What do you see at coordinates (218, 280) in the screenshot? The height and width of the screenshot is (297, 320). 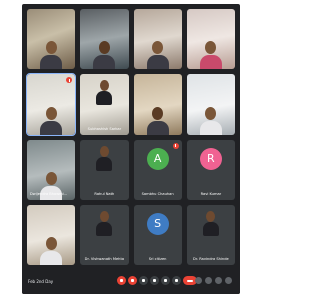 I see `chat-icon` at bounding box center [218, 280].